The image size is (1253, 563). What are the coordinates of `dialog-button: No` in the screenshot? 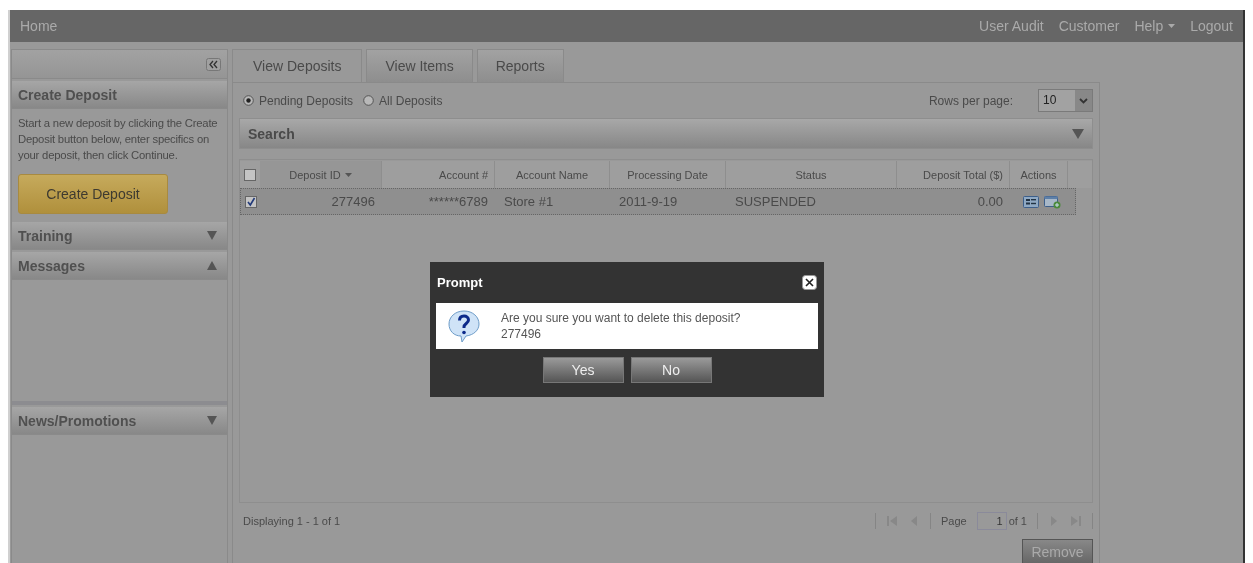 It's located at (671, 370).